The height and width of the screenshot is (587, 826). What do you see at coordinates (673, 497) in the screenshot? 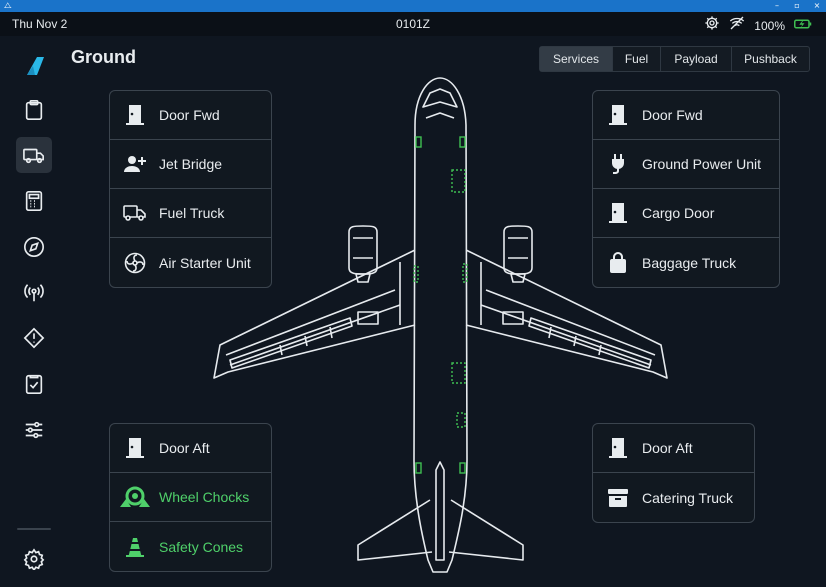
I see `service-catering-truck: Catering Truck` at bounding box center [673, 497].